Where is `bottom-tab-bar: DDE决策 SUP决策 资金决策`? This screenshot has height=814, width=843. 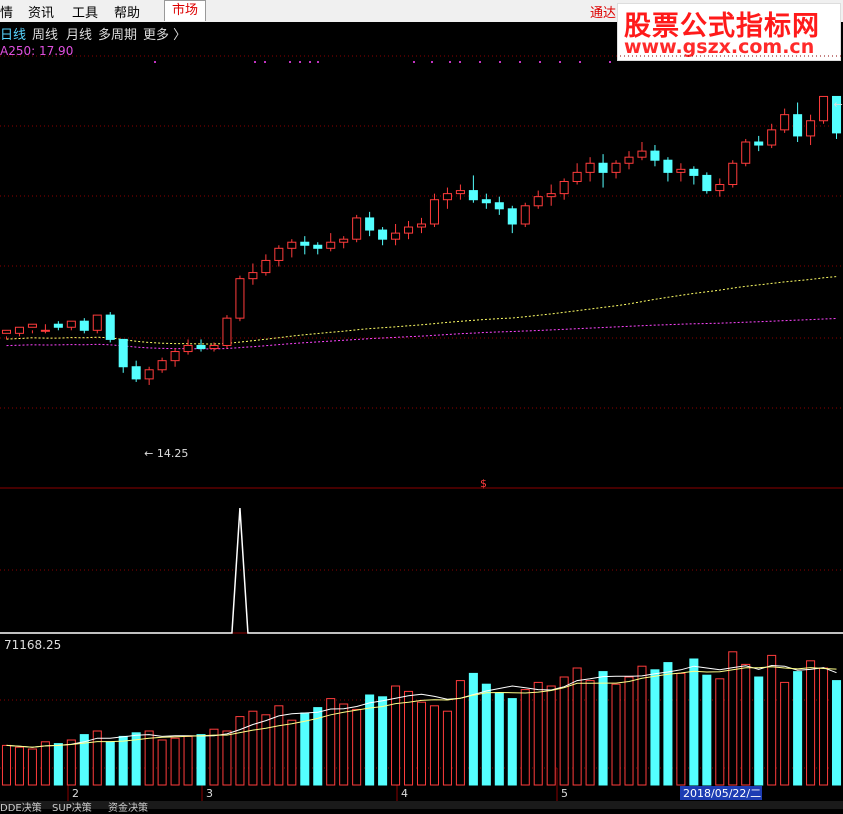
bottom-tab-bar: DDE决策 SUP决策 资金决策 is located at coordinates (421, 807).